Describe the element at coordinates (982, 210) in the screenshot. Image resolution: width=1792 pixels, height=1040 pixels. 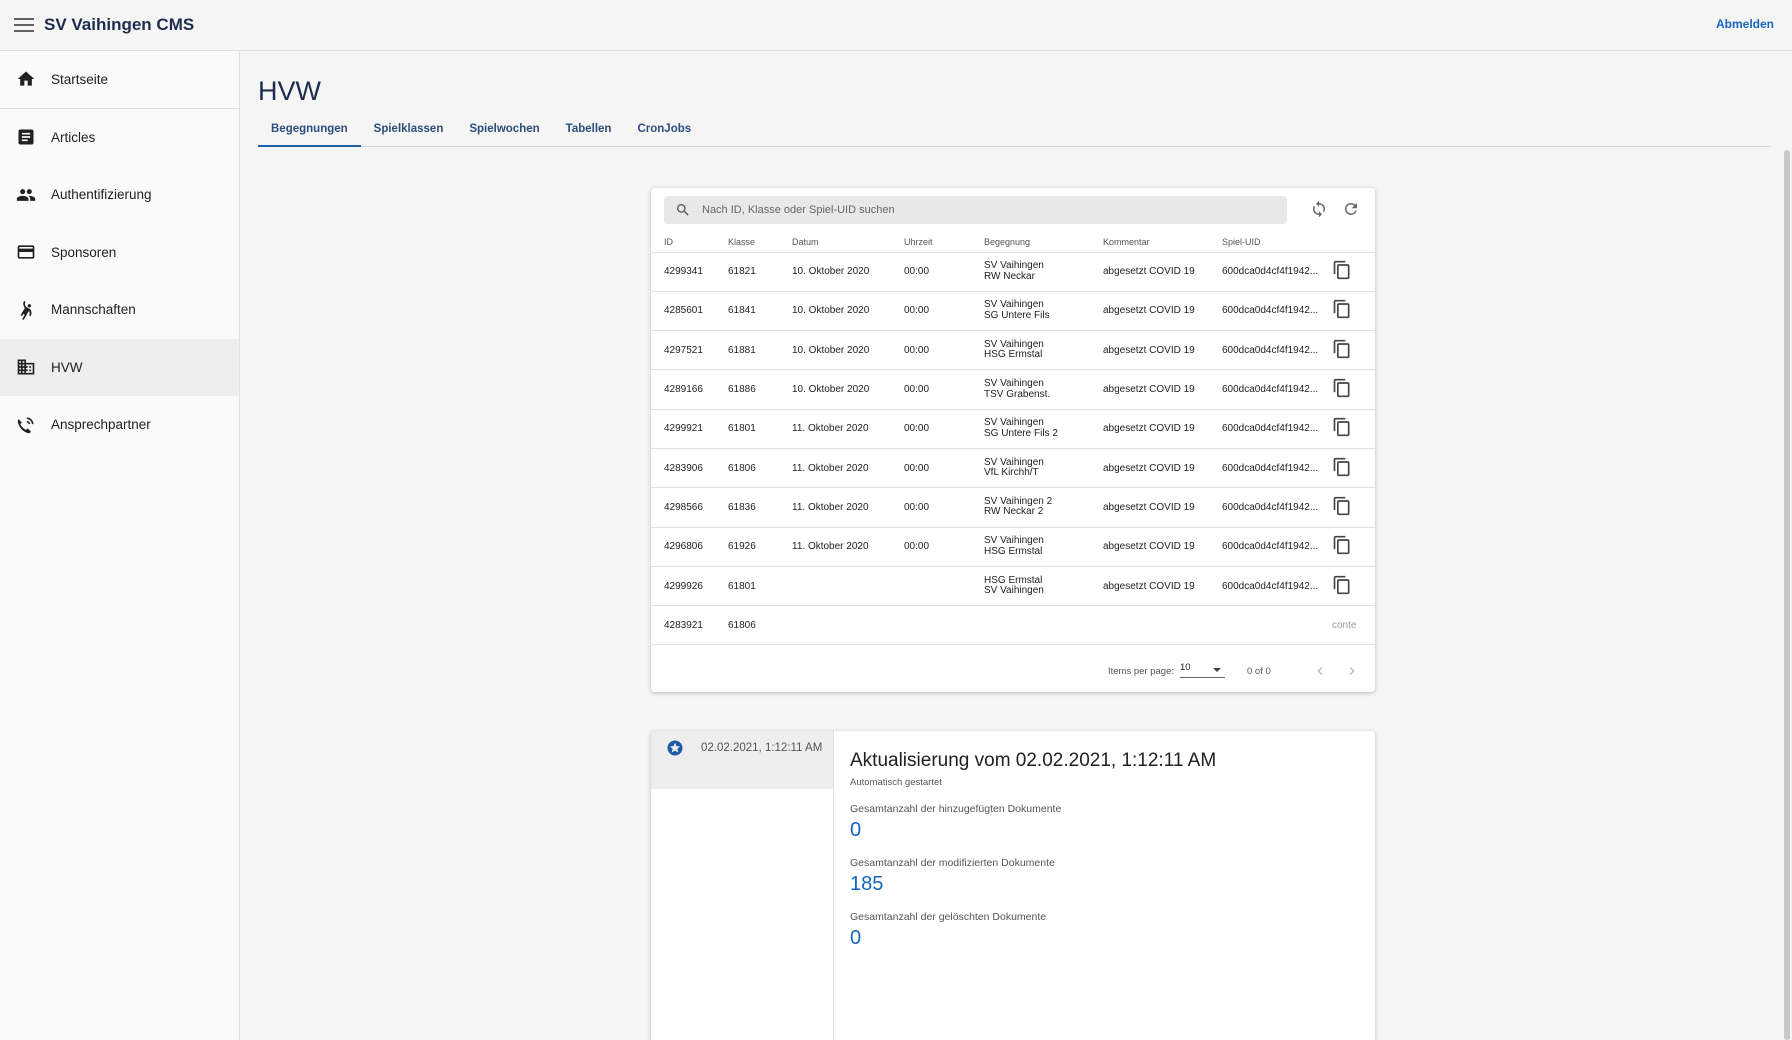
I see `search-input` at that location.